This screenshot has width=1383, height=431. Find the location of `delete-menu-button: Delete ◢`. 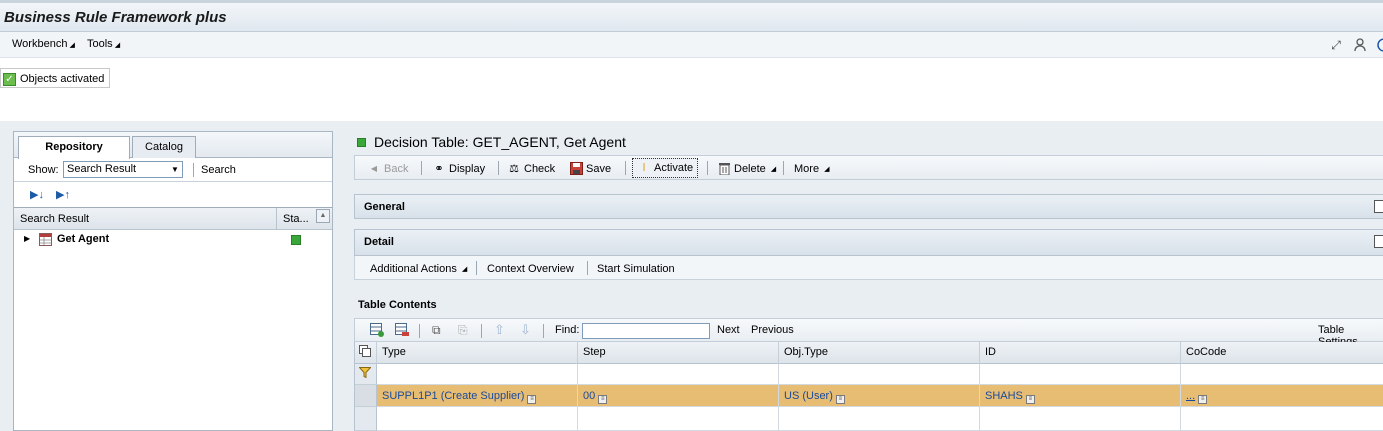

delete-menu-button: Delete ◢ is located at coordinates (746, 168).